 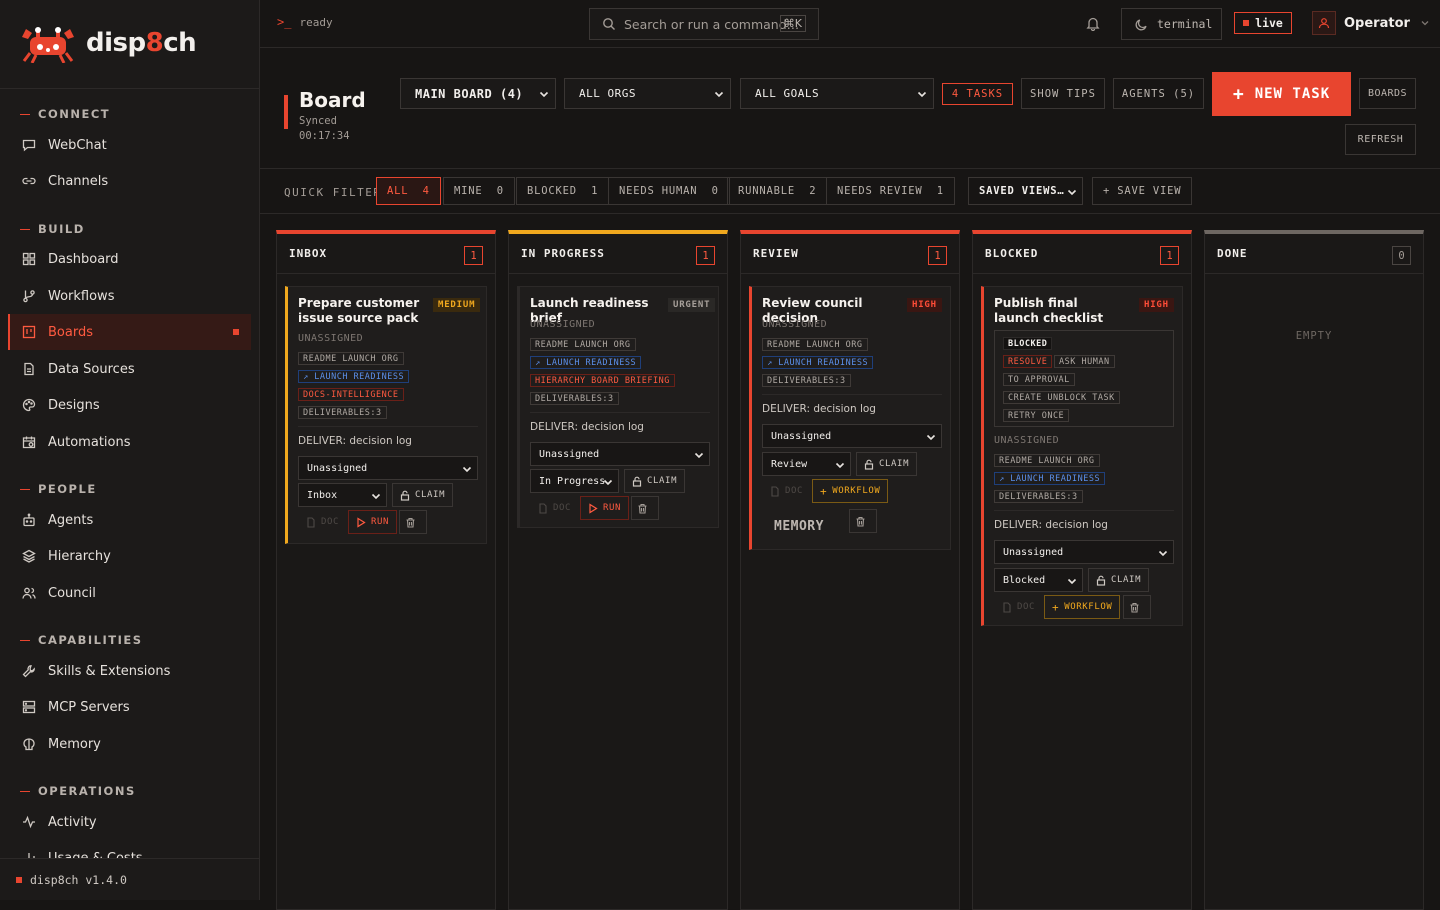 I want to click on live-dot-icon, so click(x=1246, y=23).